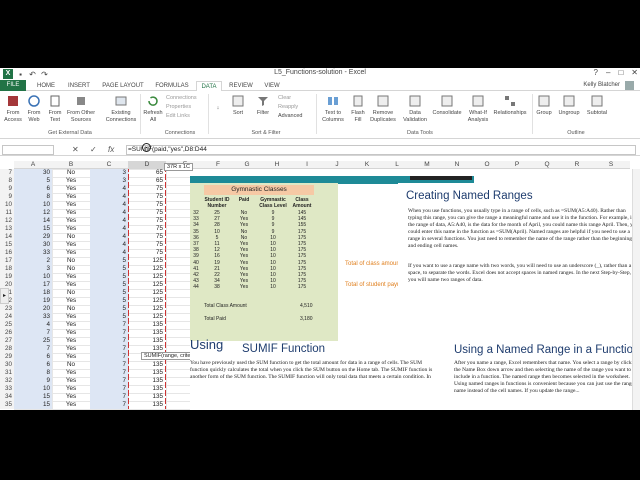  I want to click on refresh-all-button: Refresh All, so click(153, 108).